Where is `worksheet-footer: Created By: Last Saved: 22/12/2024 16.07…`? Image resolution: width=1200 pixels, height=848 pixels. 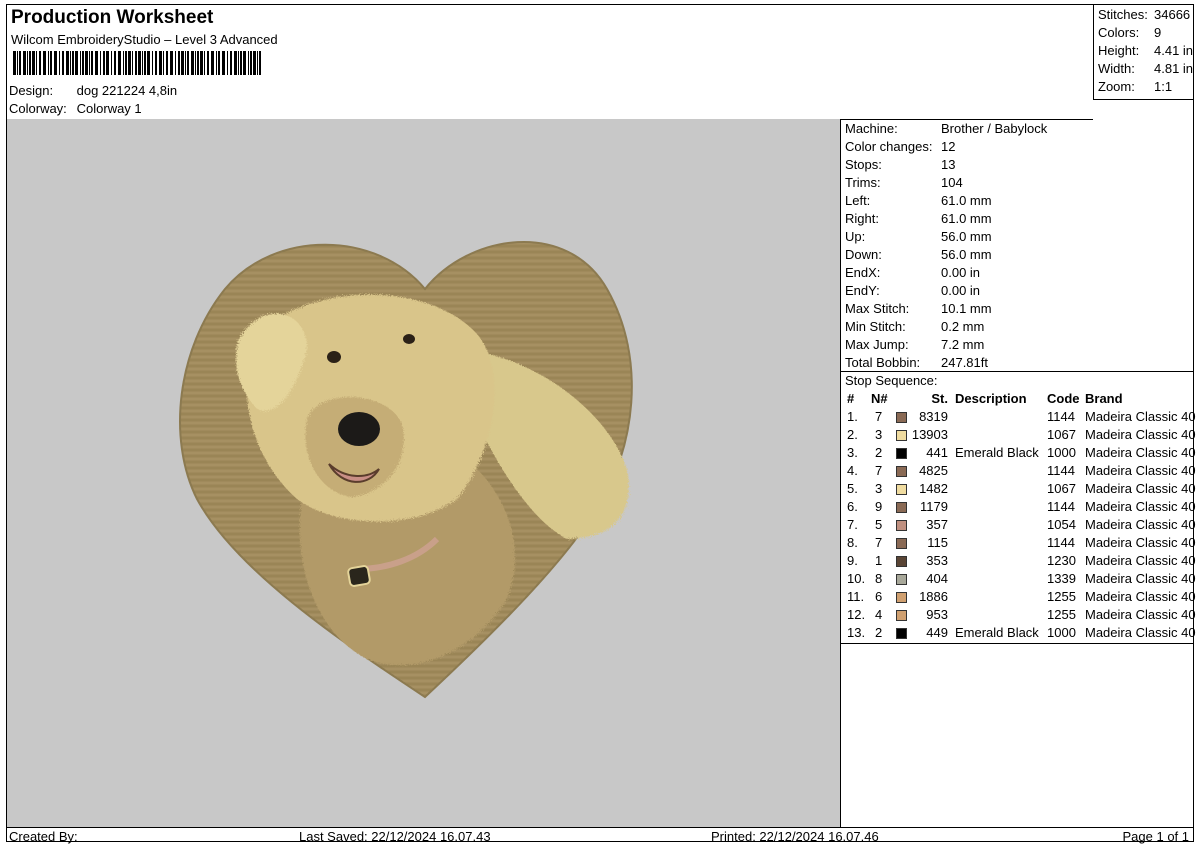 worksheet-footer: Created By: Last Saved: 22/12/2024 16.07… is located at coordinates (600, 835).